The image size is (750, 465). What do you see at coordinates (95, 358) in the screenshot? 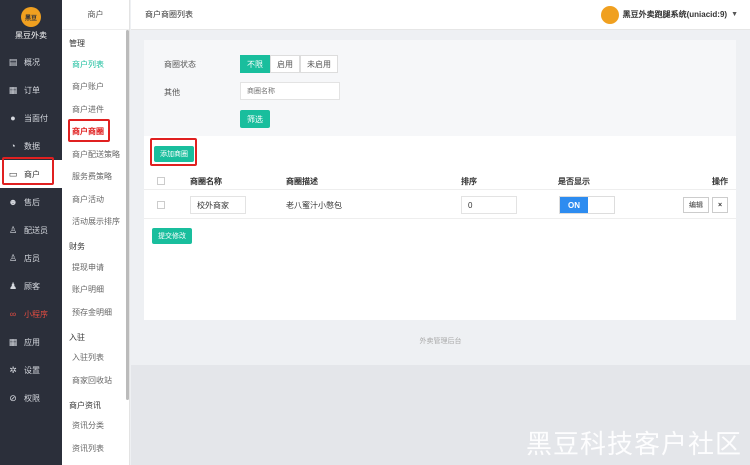
I see `sub-item-onboard-list: 入驻列表` at bounding box center [95, 358].